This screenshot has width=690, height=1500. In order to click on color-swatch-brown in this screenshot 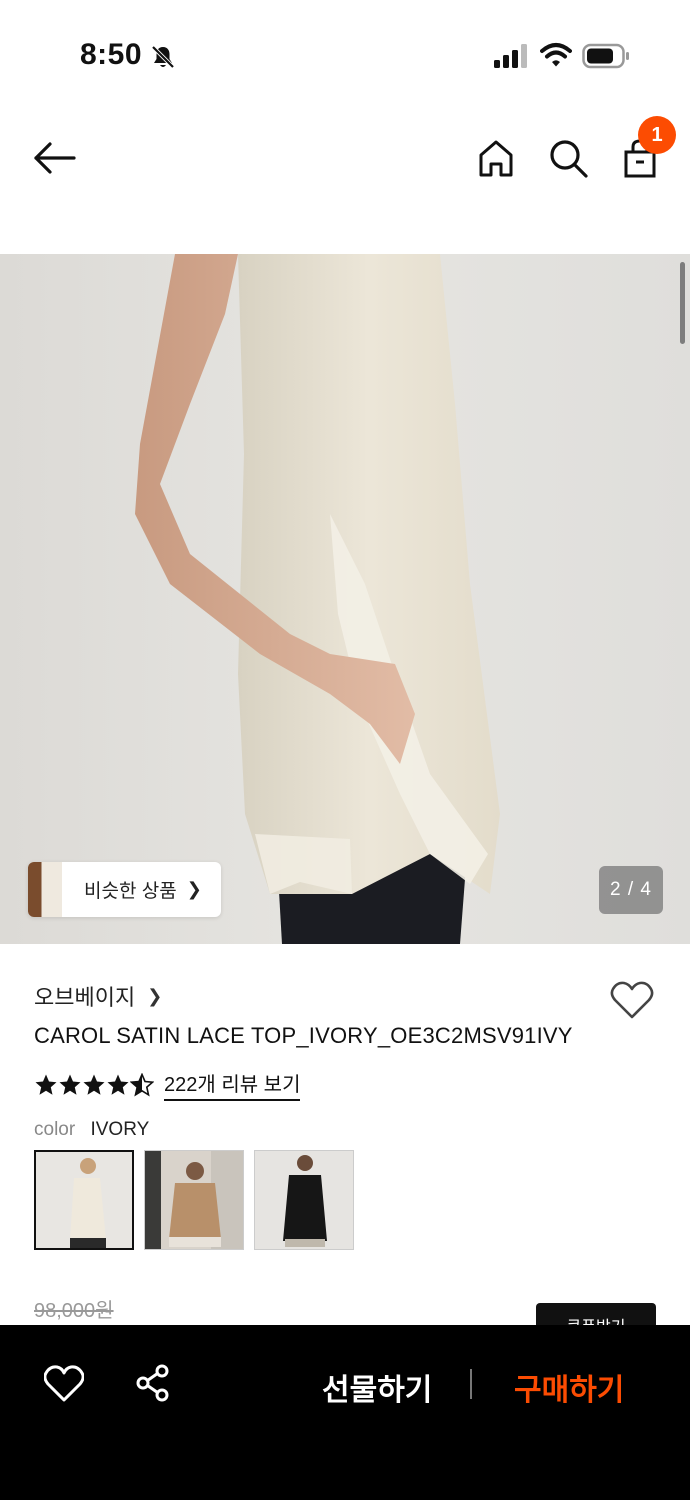, I will do `click(194, 1200)`.